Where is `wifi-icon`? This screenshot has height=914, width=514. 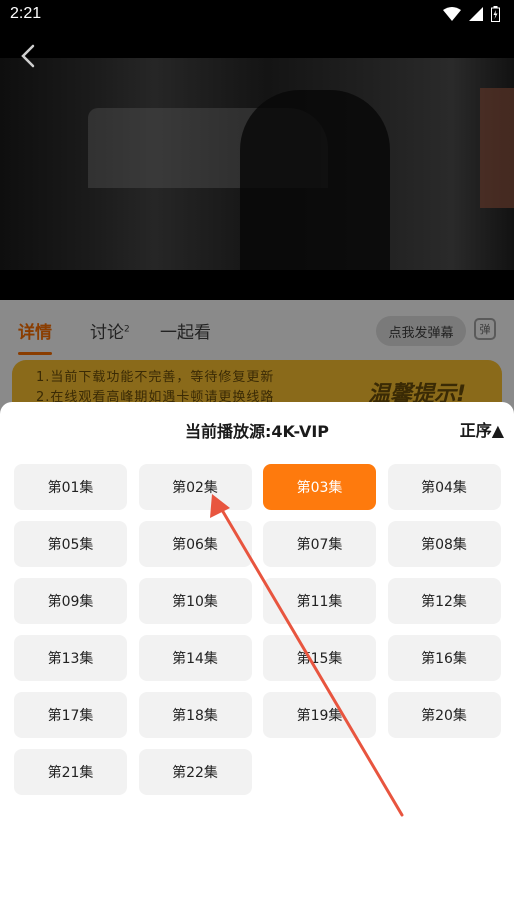 wifi-icon is located at coordinates (452, 14).